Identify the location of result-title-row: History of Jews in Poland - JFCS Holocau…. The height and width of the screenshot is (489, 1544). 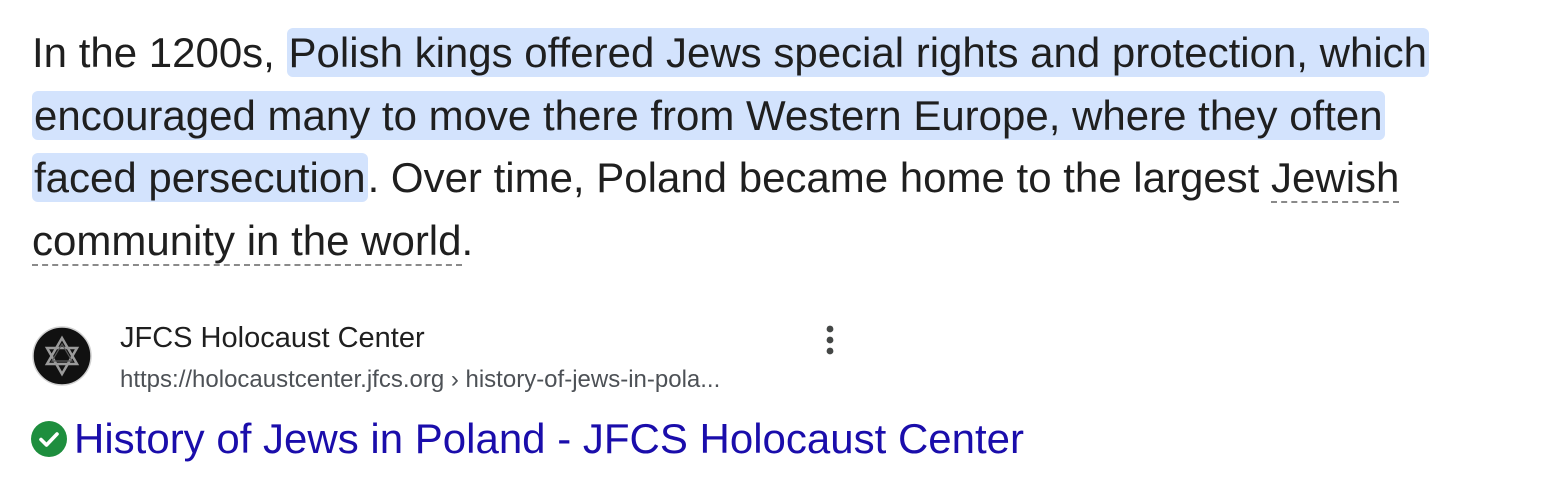
(527, 439).